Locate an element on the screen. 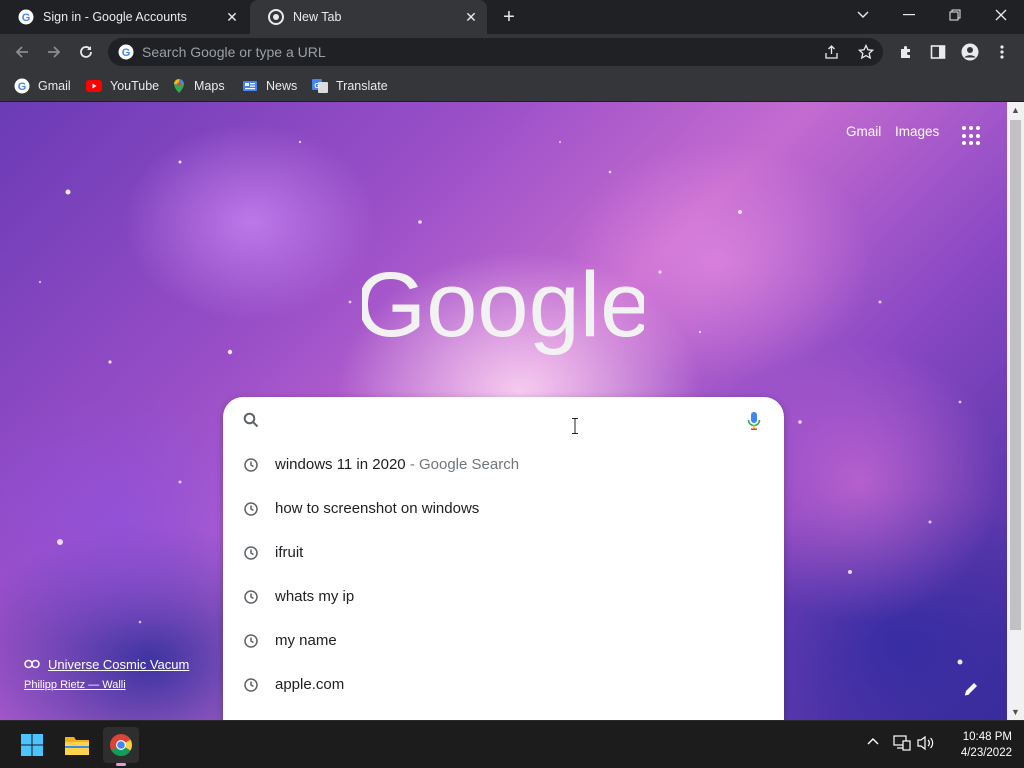 This screenshot has height=768, width=1024. bookmark-translate: G Translate is located at coordinates (350, 86).